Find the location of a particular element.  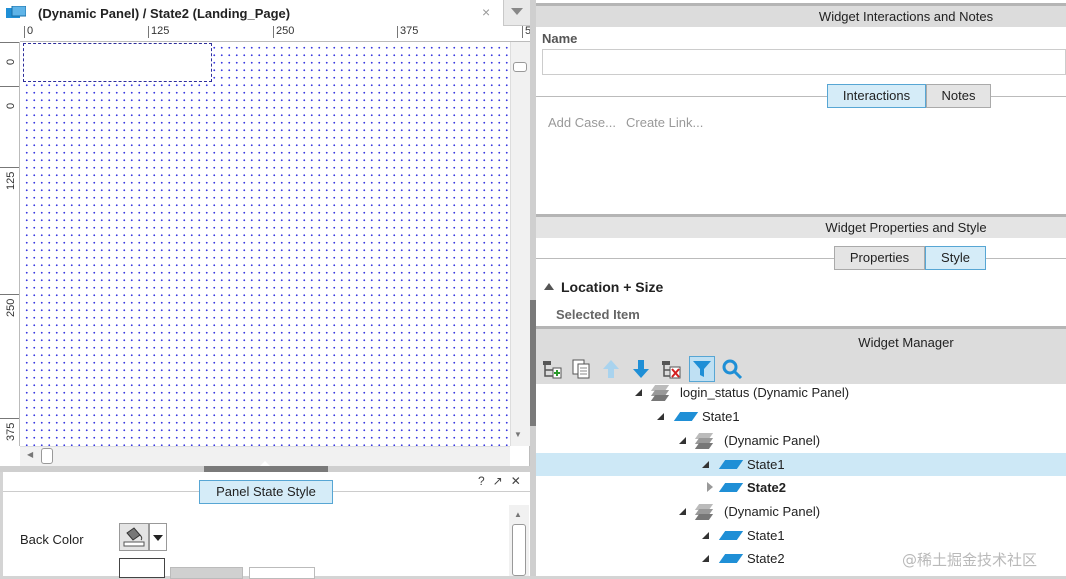

panel-title: Widget Manager is located at coordinates (906, 342).